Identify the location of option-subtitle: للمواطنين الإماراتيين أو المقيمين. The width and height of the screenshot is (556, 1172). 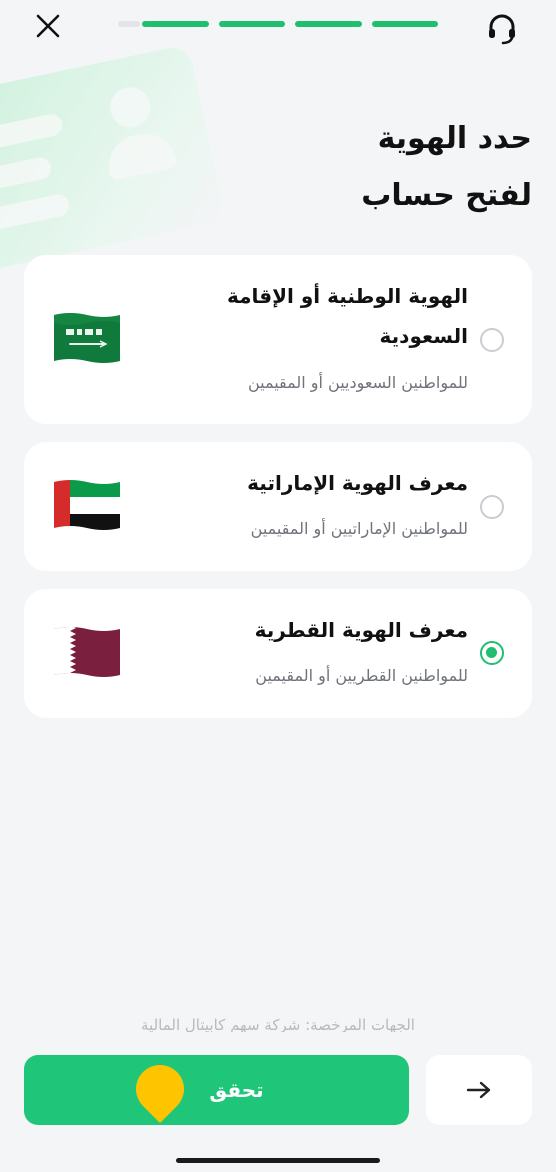
(359, 528).